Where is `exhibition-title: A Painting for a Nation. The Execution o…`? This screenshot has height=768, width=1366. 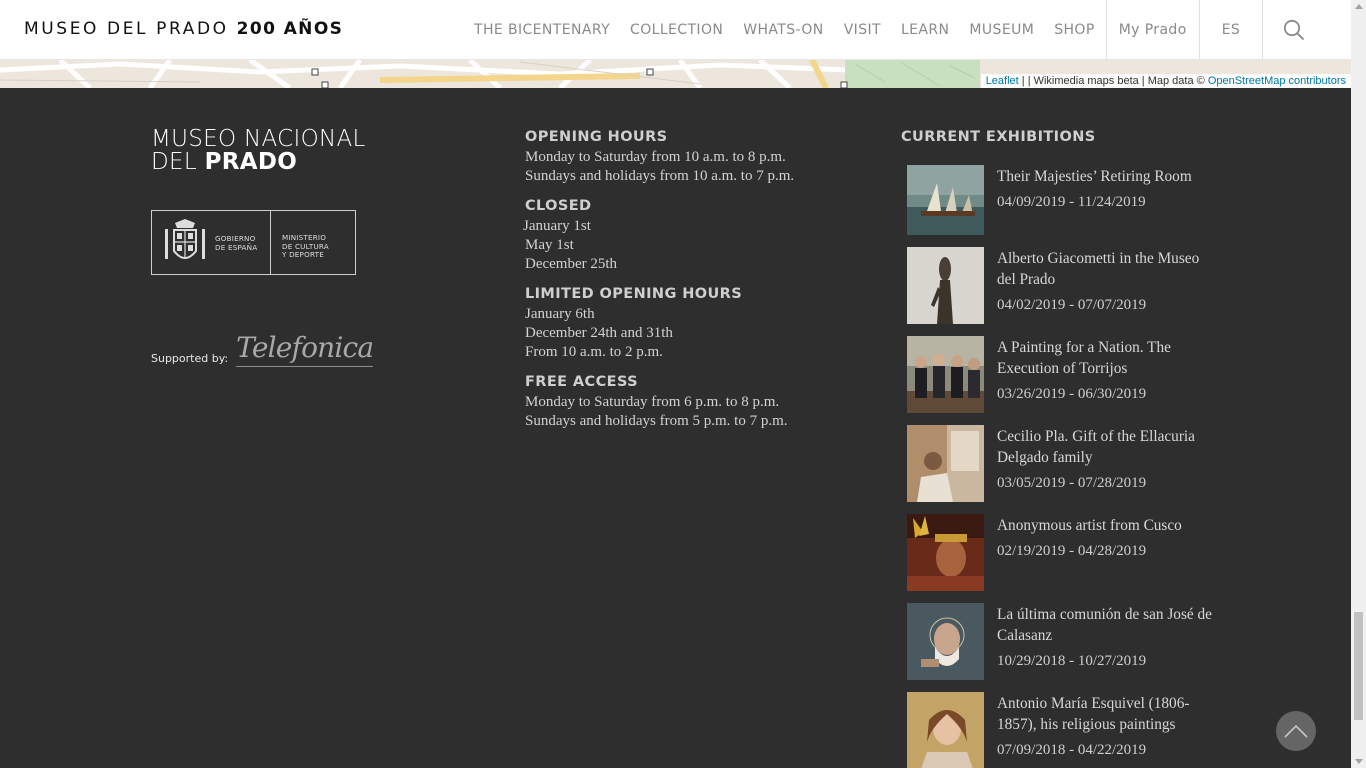
exhibition-title: A Painting for a Nation. The Execution o… is located at coordinates (1107, 358).